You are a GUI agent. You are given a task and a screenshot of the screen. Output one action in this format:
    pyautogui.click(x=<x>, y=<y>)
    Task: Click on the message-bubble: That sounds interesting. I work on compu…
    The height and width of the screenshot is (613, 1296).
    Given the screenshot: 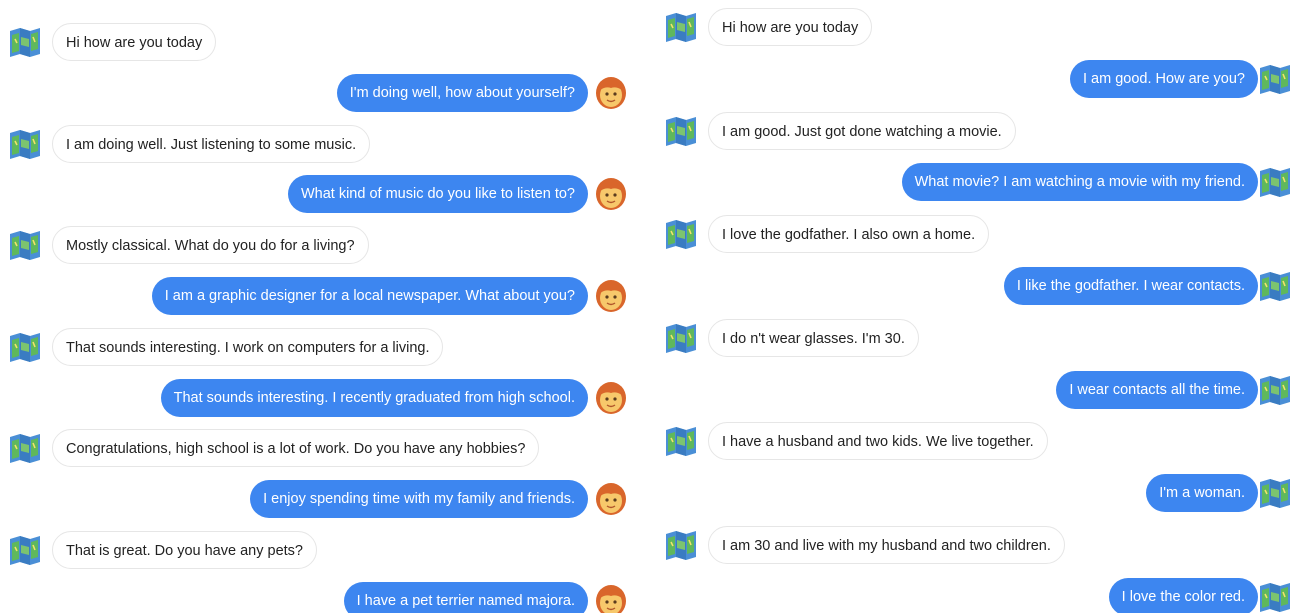 What is the action you would take?
    pyautogui.click(x=248, y=346)
    